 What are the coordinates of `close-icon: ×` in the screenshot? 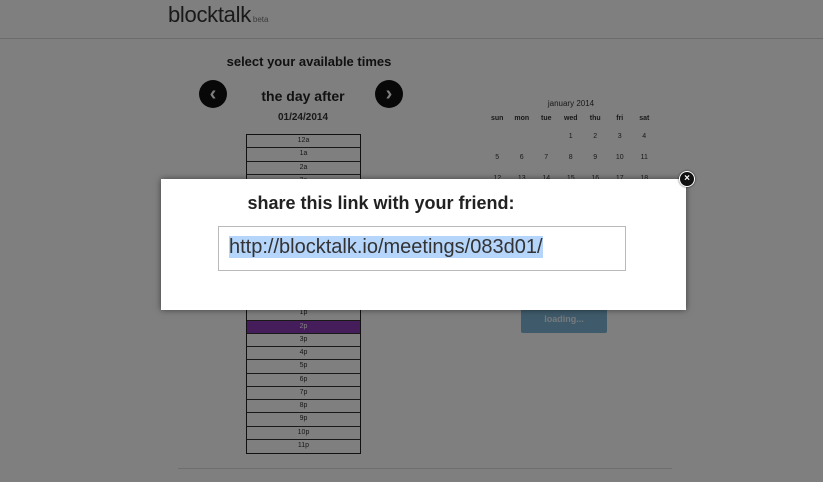 It's located at (687, 178).